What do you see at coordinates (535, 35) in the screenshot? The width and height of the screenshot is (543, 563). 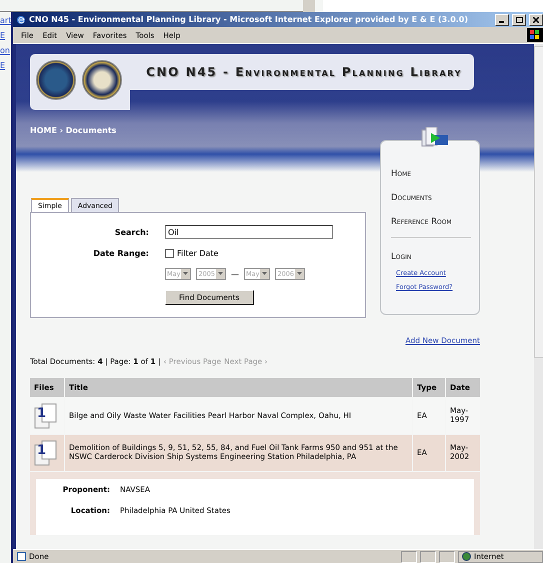 I see `windows-logo-icon` at bounding box center [535, 35].